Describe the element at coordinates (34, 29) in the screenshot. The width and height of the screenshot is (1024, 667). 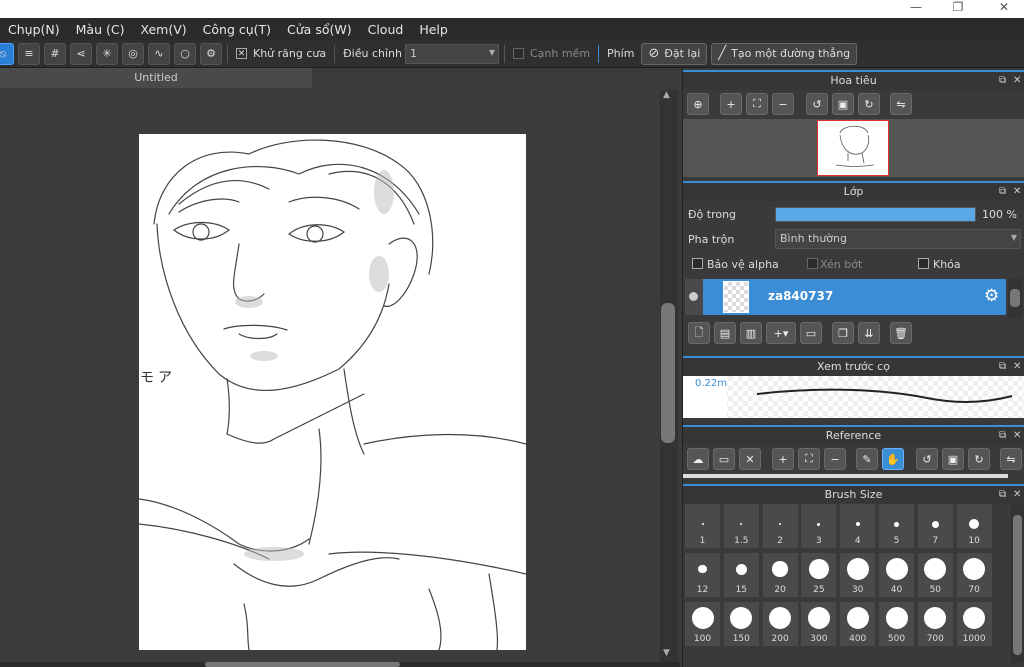
I see `menu-capture: Chụp(N)` at that location.